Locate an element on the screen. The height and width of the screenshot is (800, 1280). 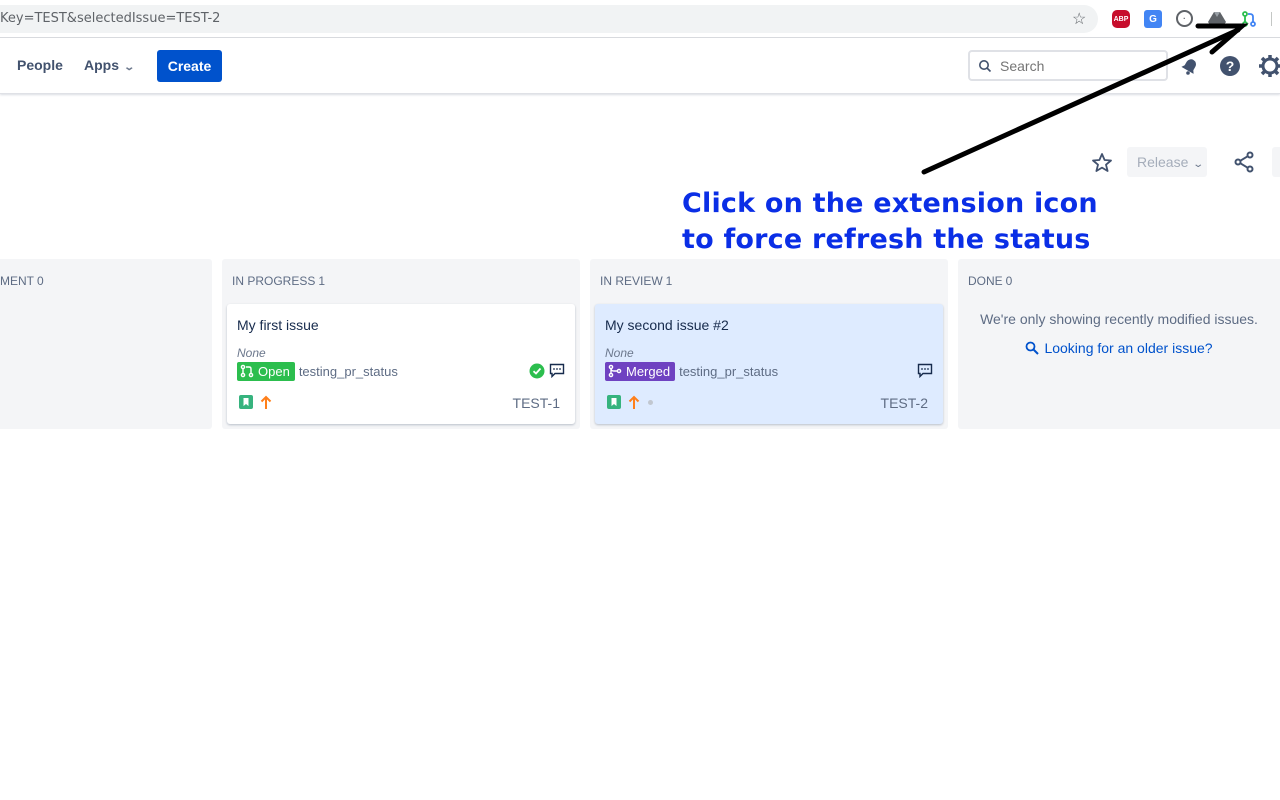
toolbar-divider is located at coordinates (1271, 19).